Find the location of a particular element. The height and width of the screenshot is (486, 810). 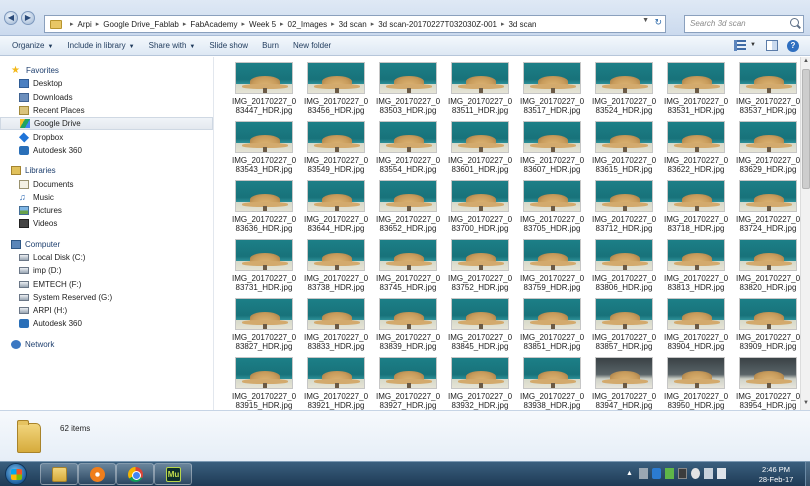

file-item: IMG_20170227_083938_HDR.jpg is located at coordinates (552, 383).